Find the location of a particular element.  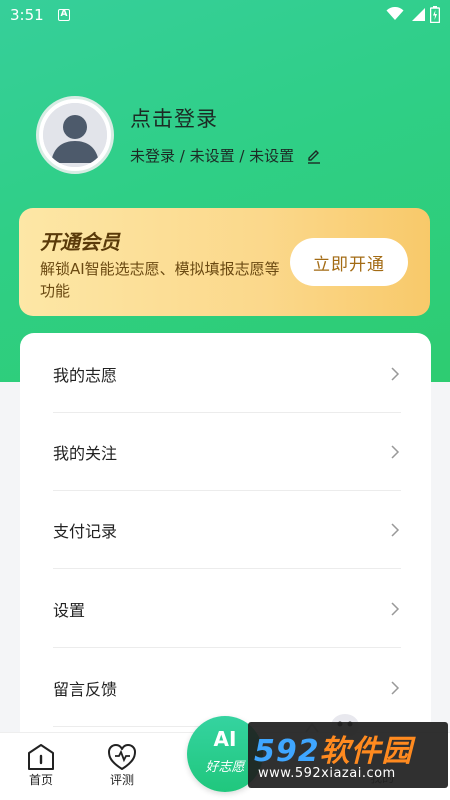

vip-title: 开通会员 is located at coordinates (80, 242).